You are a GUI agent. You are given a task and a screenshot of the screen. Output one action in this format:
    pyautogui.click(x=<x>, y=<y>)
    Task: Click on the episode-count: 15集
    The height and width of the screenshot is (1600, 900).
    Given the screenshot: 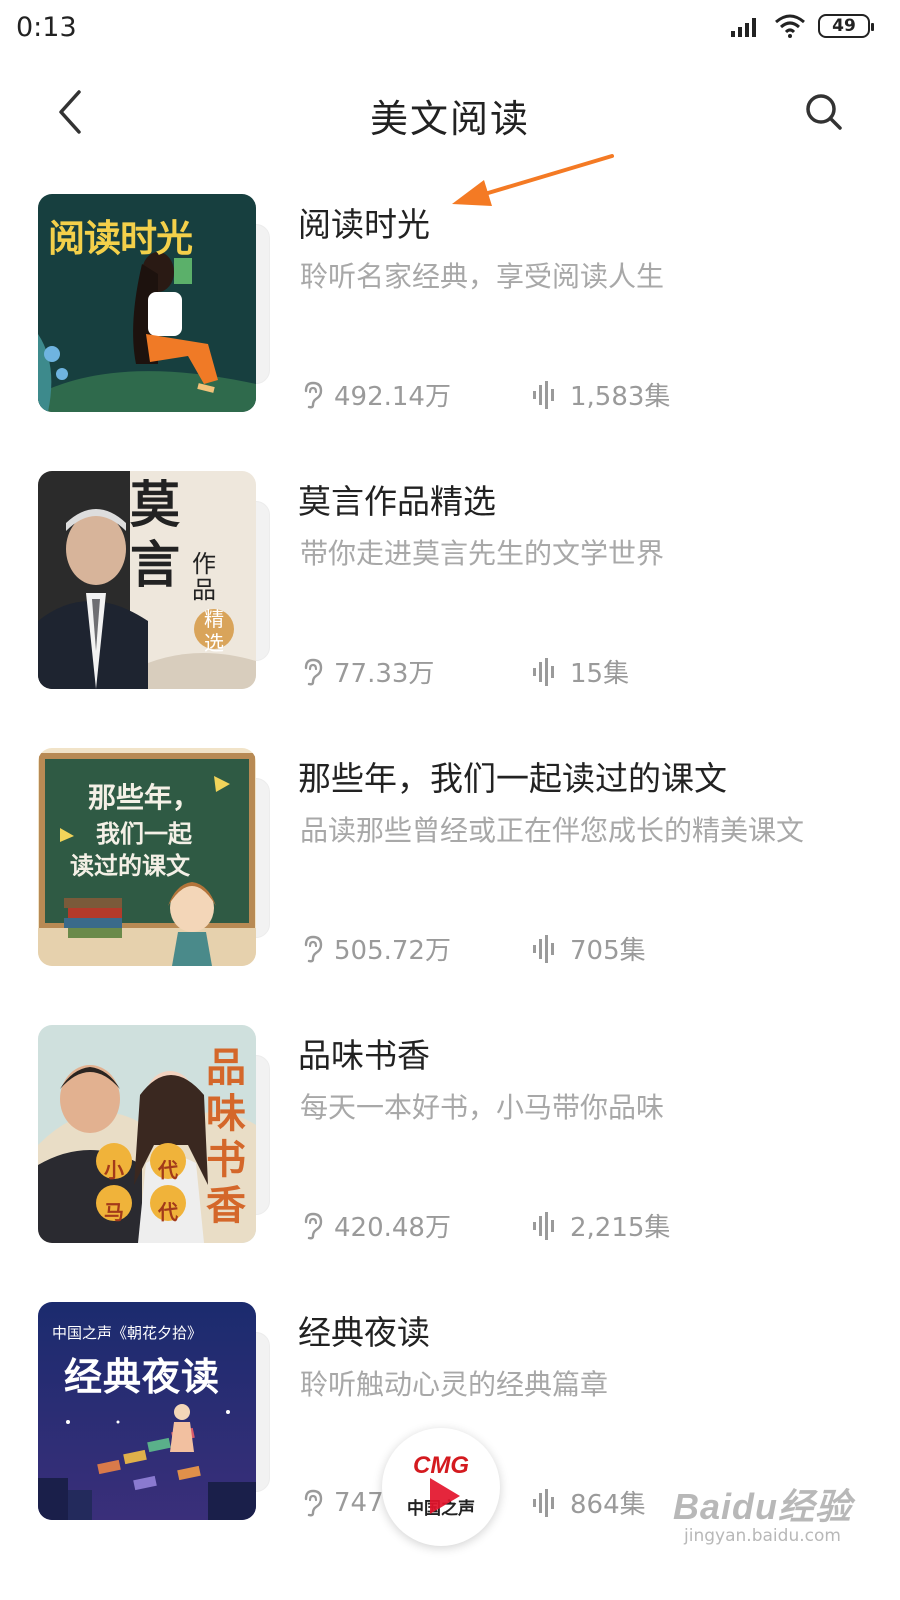 What is the action you would take?
    pyautogui.click(x=600, y=674)
    